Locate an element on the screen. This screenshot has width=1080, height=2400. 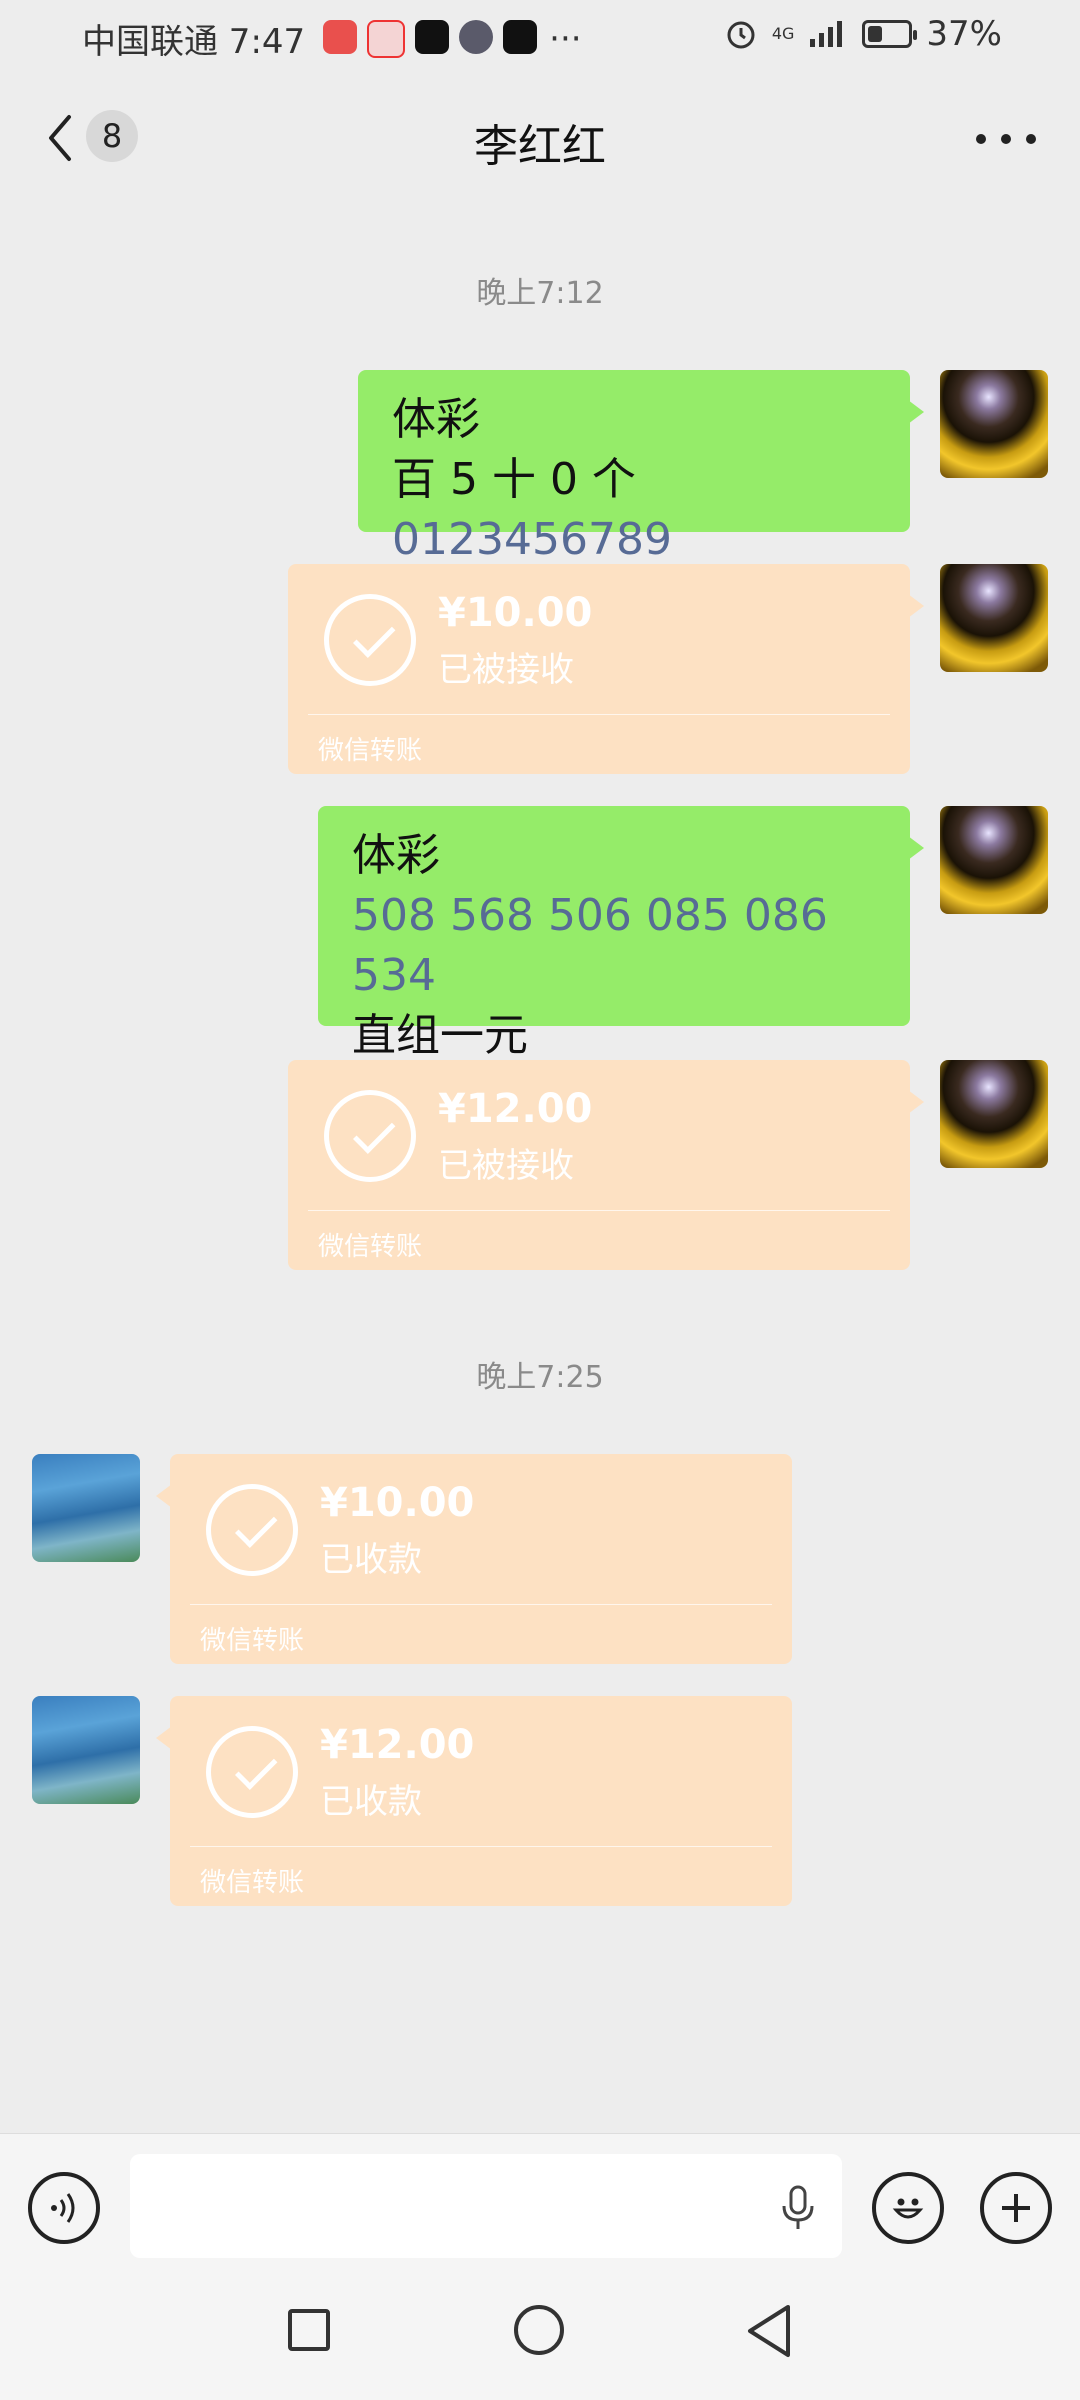
message-text: 百 5 十 0 个 is located at coordinates (514, 479).